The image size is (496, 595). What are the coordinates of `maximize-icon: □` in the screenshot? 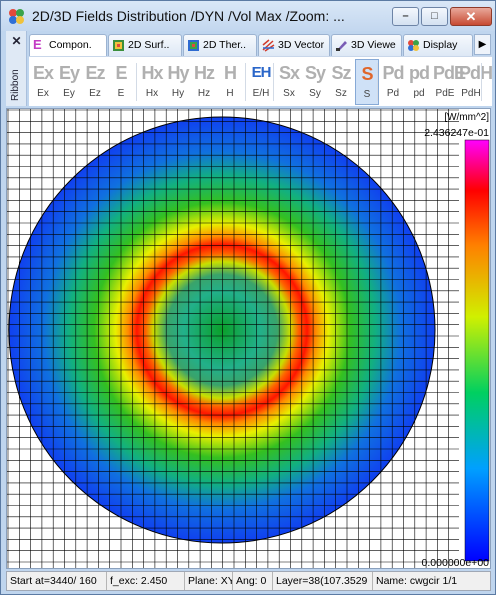 It's located at (434, 16).